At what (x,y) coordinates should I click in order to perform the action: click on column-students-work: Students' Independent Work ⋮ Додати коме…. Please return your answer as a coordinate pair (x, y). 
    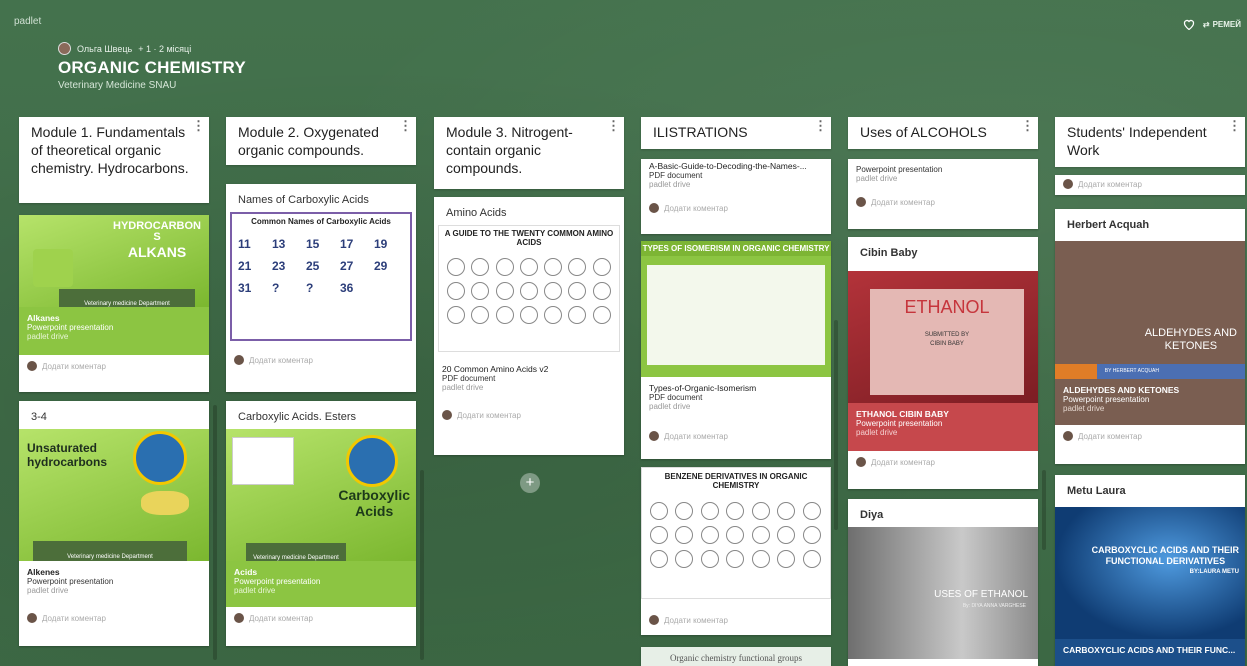
    Looking at the image, I should click on (1150, 391).